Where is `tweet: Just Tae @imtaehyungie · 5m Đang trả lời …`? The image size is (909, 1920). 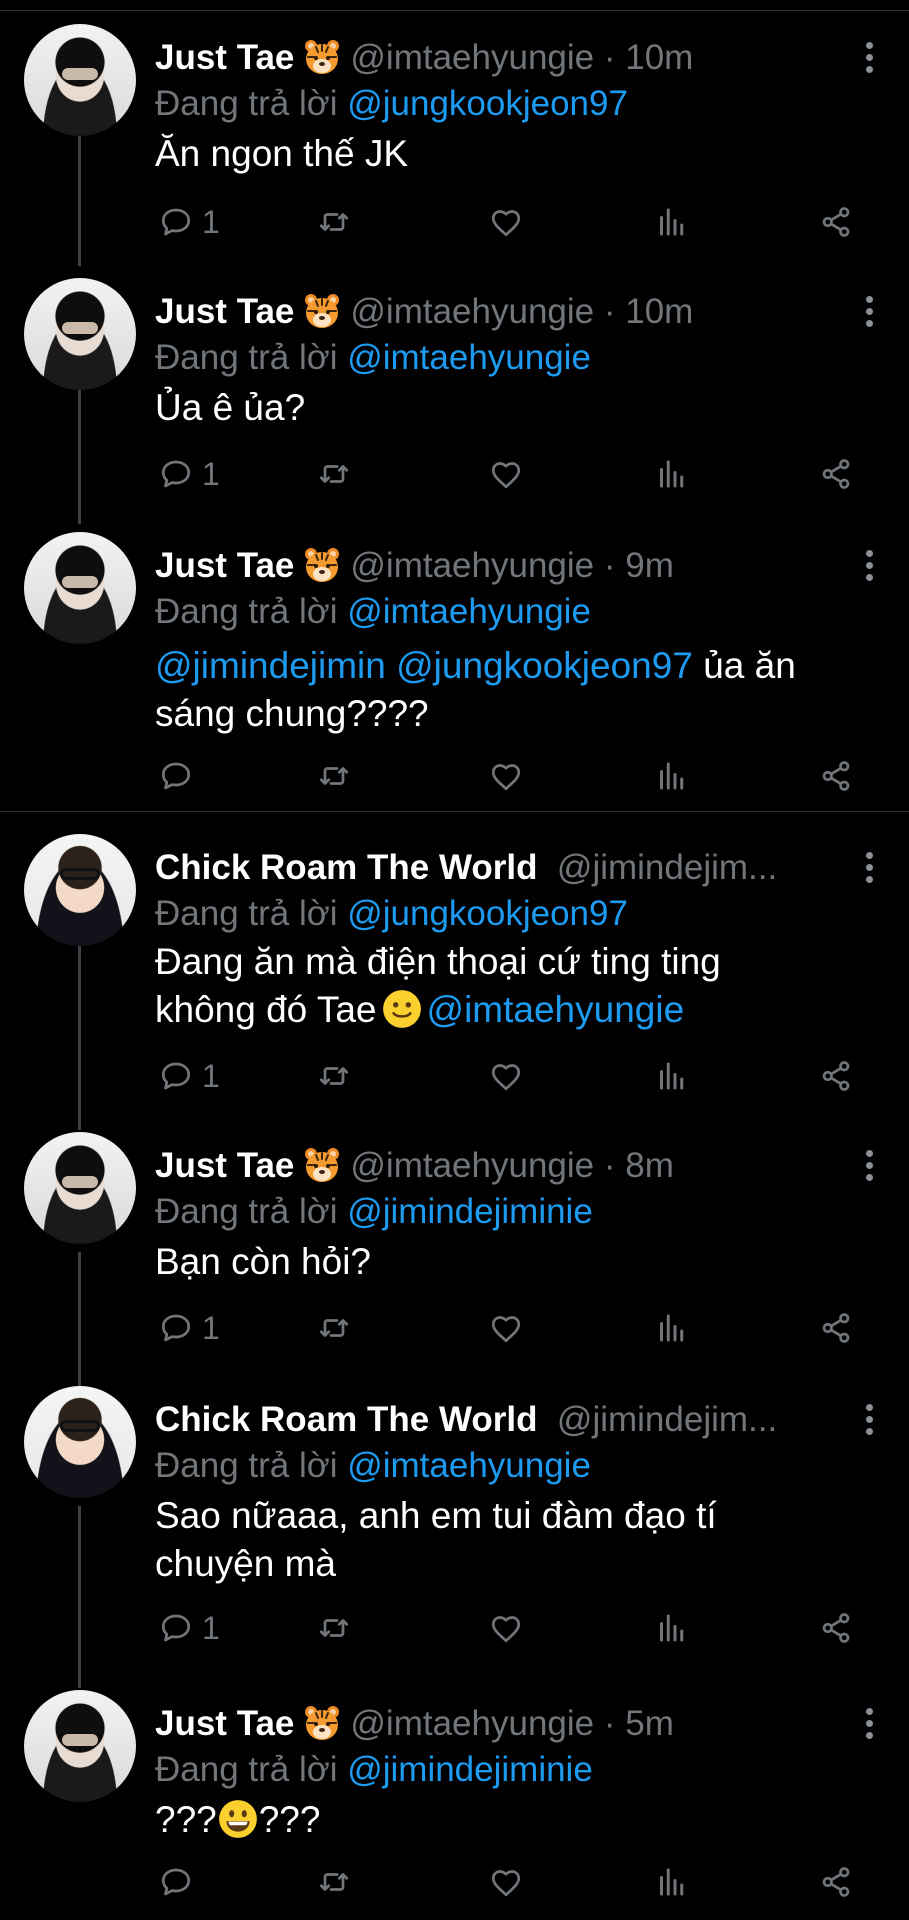
tweet: Just Tae @imtaehyungie · 5m Đang trả lời … is located at coordinates (454, 1799).